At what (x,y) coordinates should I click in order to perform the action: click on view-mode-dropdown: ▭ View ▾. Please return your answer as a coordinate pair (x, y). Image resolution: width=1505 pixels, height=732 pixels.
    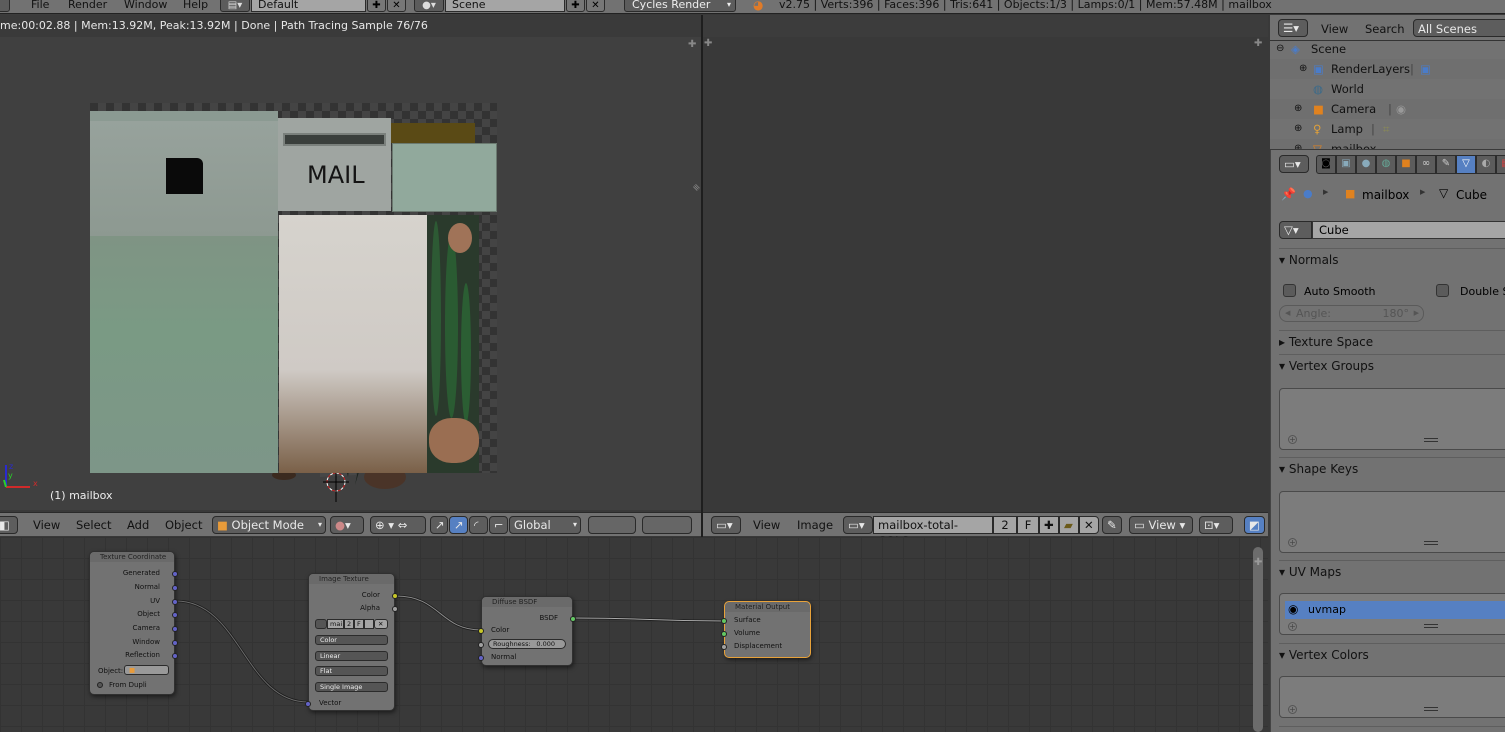
    Looking at the image, I should click on (1161, 525).